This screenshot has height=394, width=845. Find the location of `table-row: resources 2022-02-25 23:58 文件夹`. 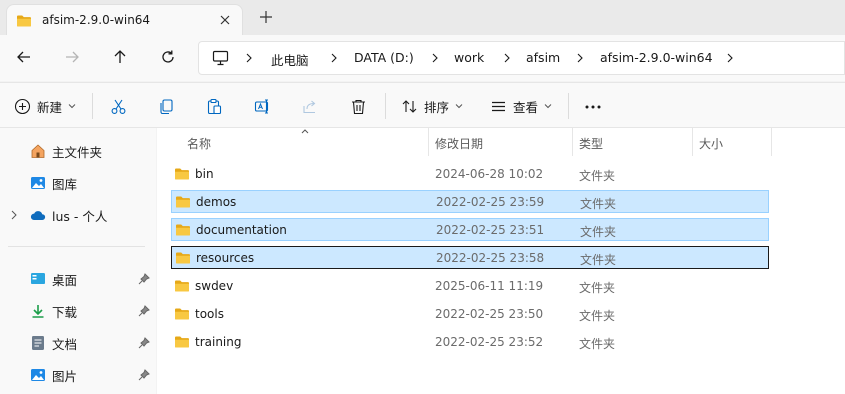

table-row: resources 2022-02-25 23:58 文件夹 is located at coordinates (470, 257).